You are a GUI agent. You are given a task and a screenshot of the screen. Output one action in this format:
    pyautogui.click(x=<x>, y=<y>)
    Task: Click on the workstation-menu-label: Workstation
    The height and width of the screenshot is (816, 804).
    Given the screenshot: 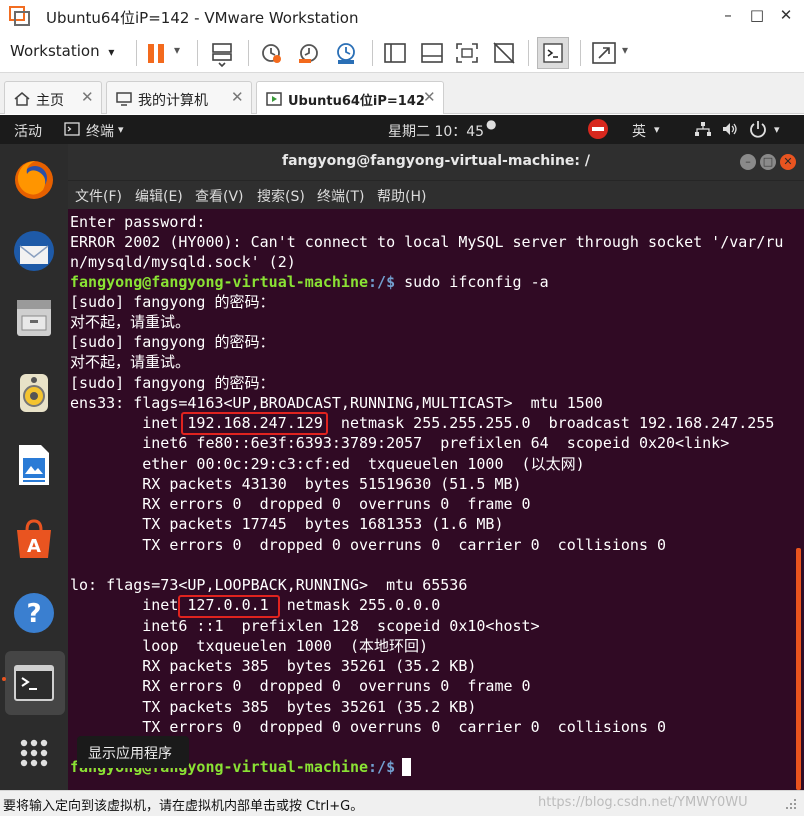 What is the action you would take?
    pyautogui.click(x=55, y=51)
    